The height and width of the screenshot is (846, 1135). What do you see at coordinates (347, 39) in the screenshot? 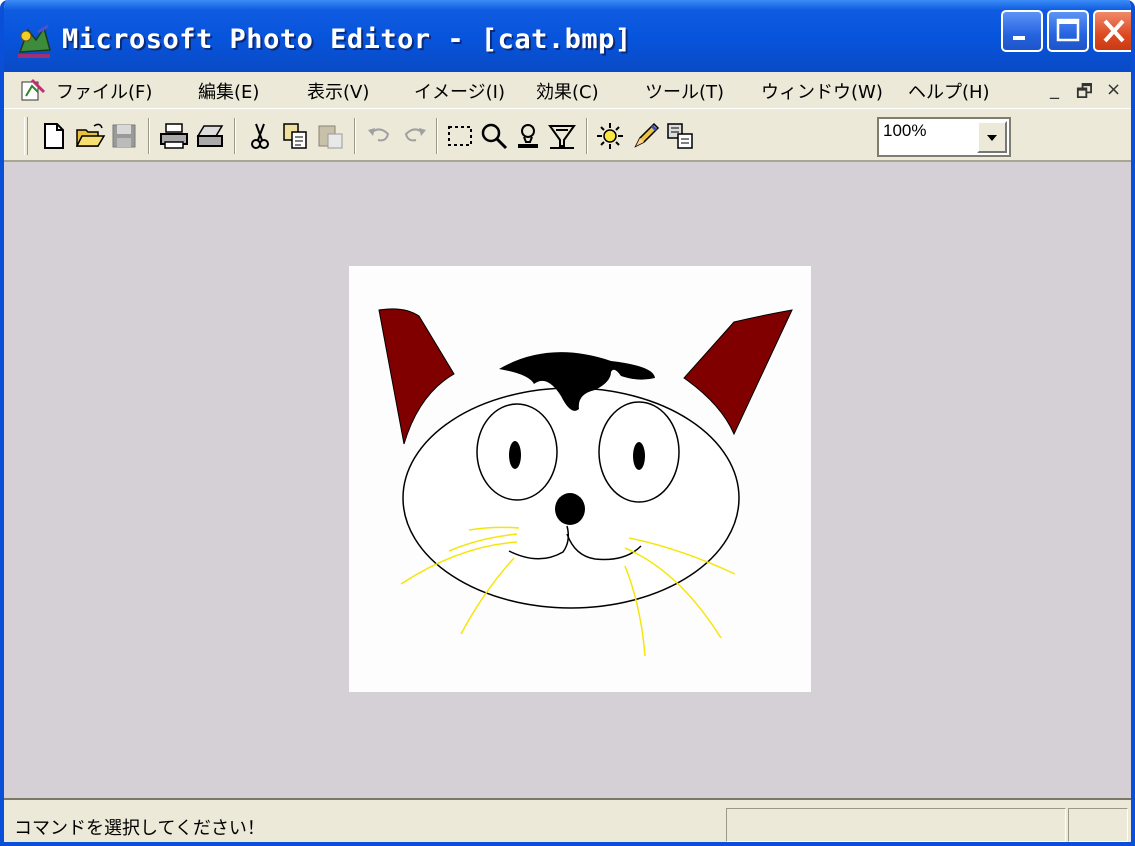
I see `window-title: Microsoft Photo Editor - [cat.bmp]` at bounding box center [347, 39].